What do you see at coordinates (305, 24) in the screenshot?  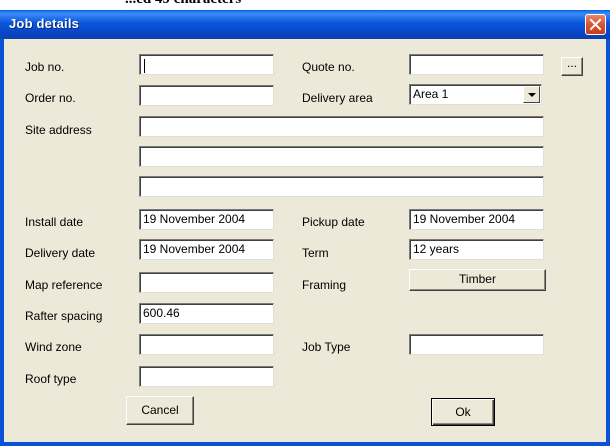 I see `title-bar: Job details` at bounding box center [305, 24].